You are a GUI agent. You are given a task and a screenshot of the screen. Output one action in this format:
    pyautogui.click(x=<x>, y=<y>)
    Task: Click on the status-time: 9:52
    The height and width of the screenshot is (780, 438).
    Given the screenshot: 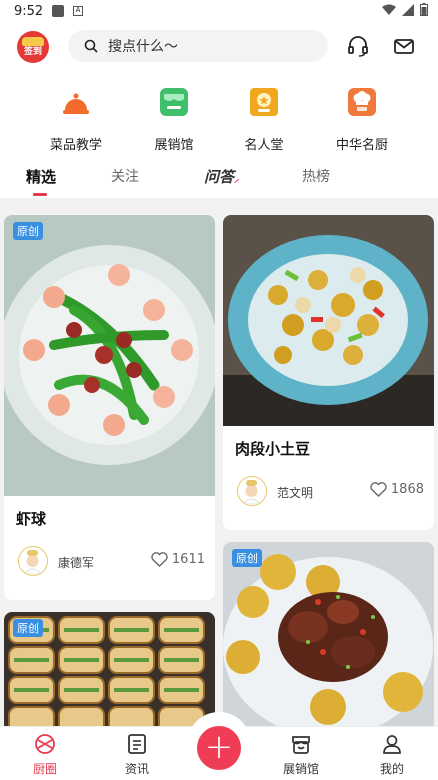 What is the action you would take?
    pyautogui.click(x=29, y=11)
    